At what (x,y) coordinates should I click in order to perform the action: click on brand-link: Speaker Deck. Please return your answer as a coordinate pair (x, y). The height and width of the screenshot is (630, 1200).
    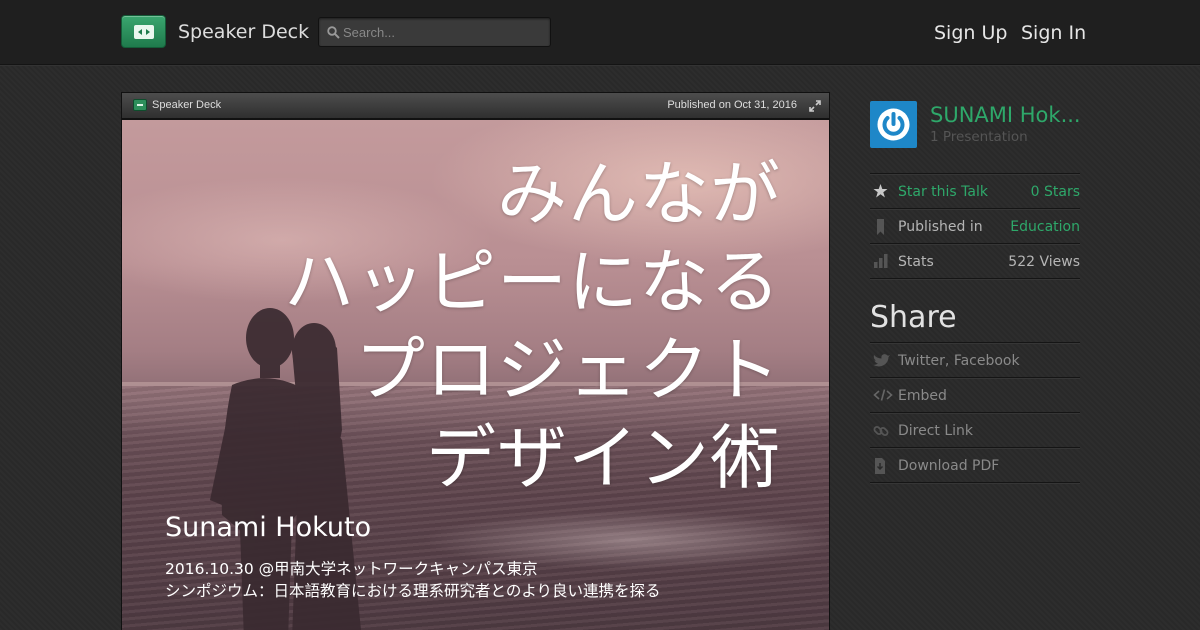
    Looking at the image, I should click on (243, 32).